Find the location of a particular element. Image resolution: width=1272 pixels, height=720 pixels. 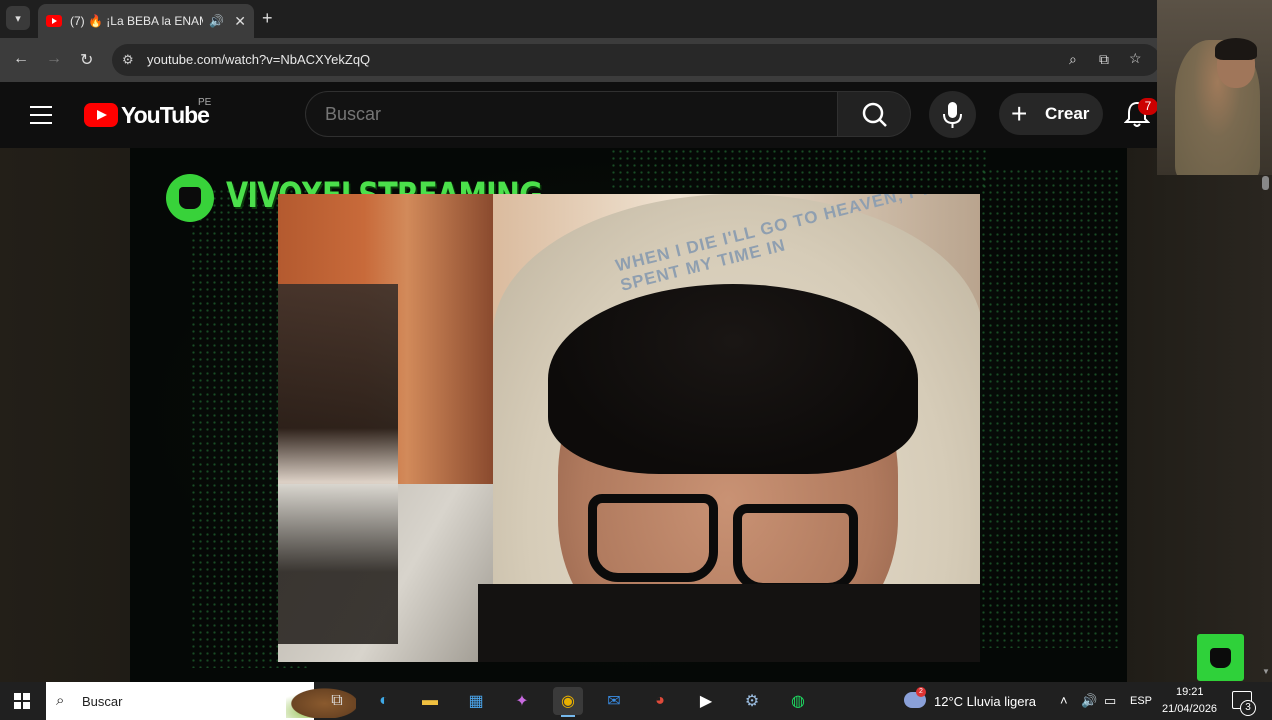

search-button is located at coordinates (874, 114).